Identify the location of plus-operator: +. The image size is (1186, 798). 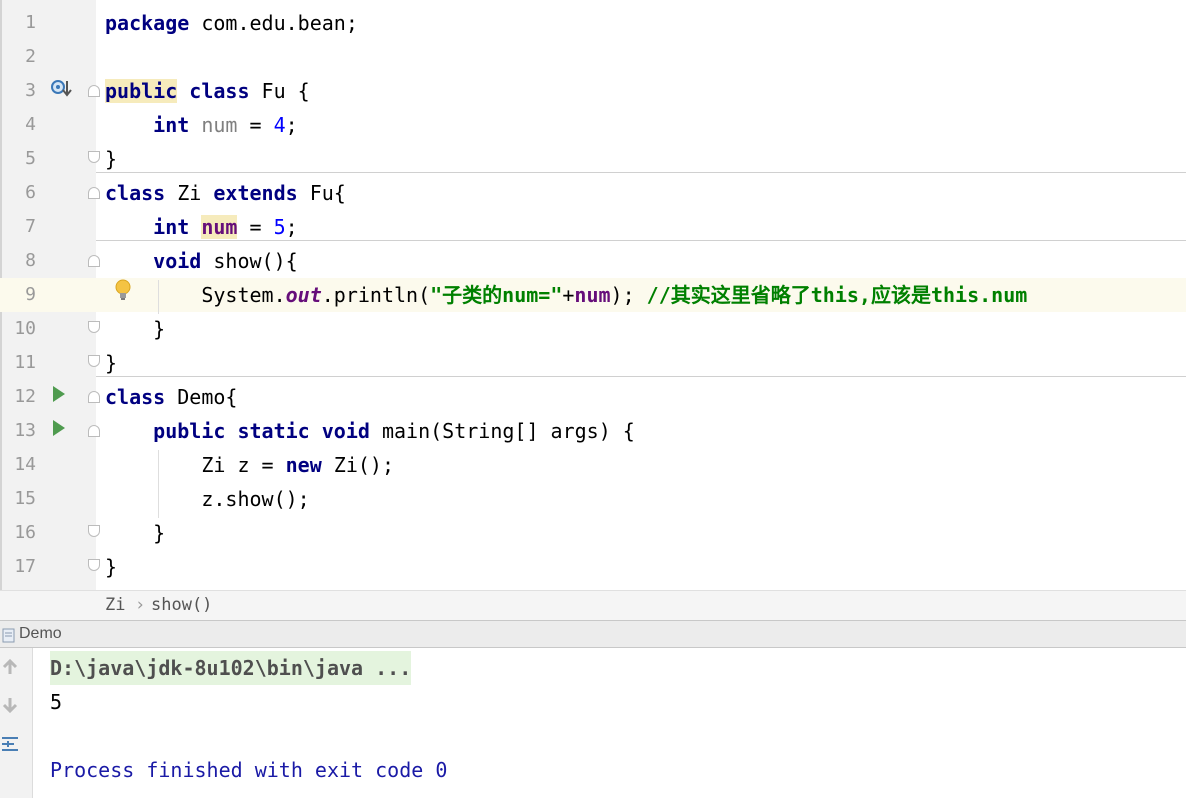
(568, 295).